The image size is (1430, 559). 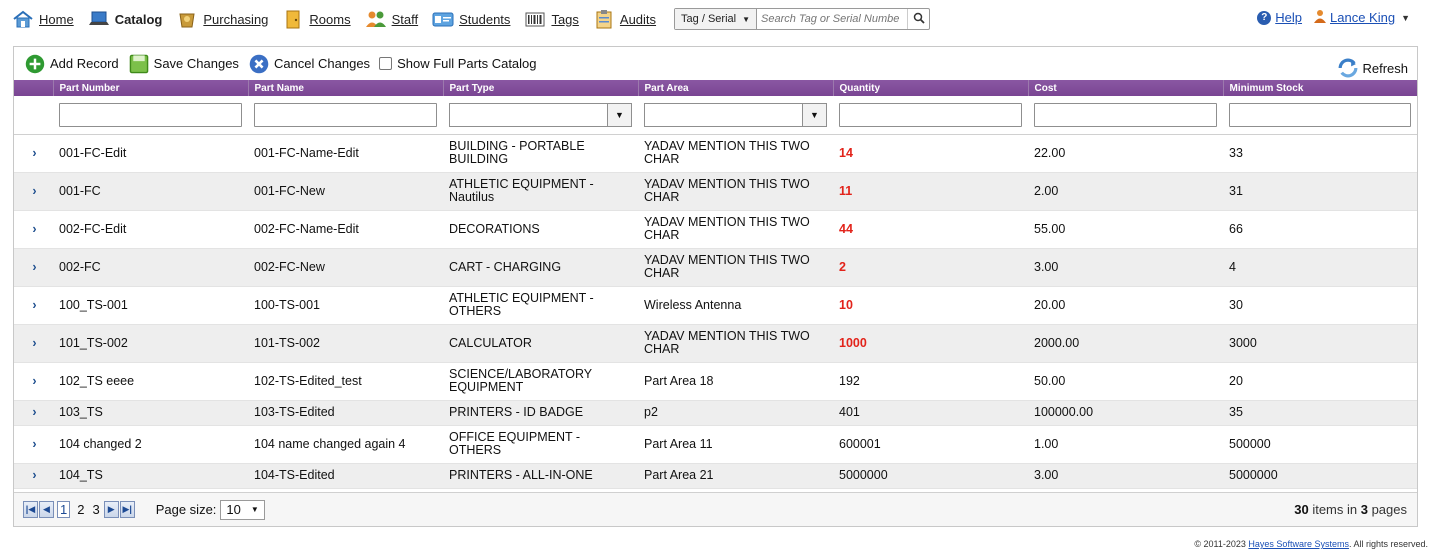 What do you see at coordinates (405, 19) in the screenshot?
I see `nav-staff-label: Staff` at bounding box center [405, 19].